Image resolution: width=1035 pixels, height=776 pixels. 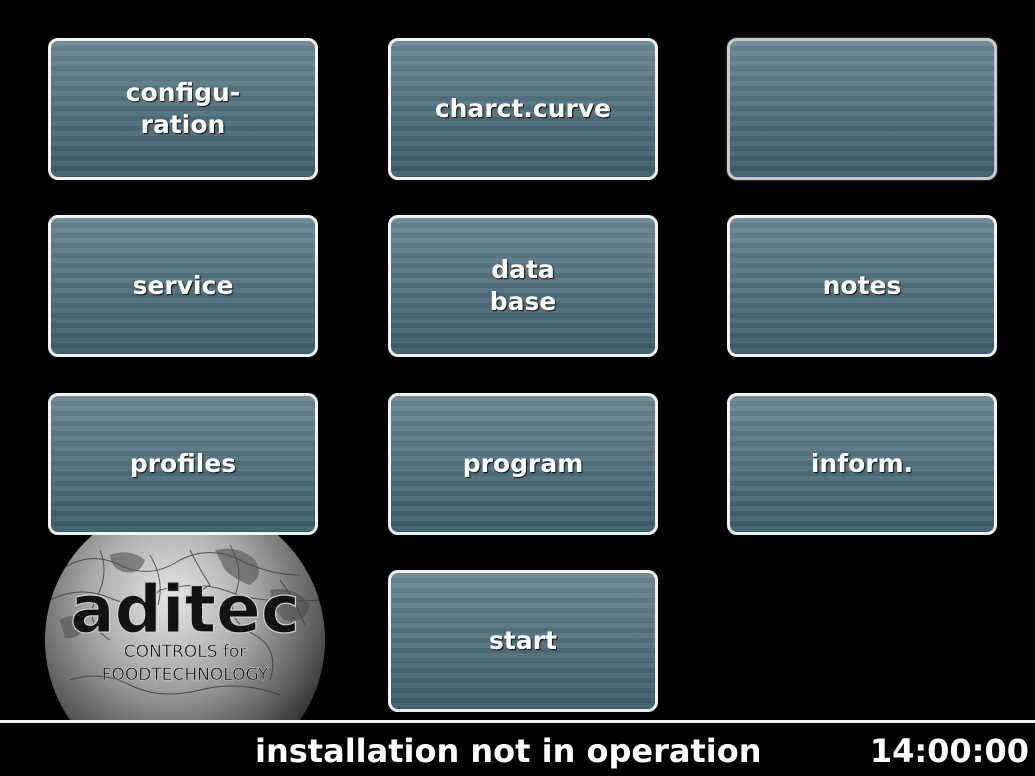 I want to click on data-base-button: data base, so click(x=523, y=286).